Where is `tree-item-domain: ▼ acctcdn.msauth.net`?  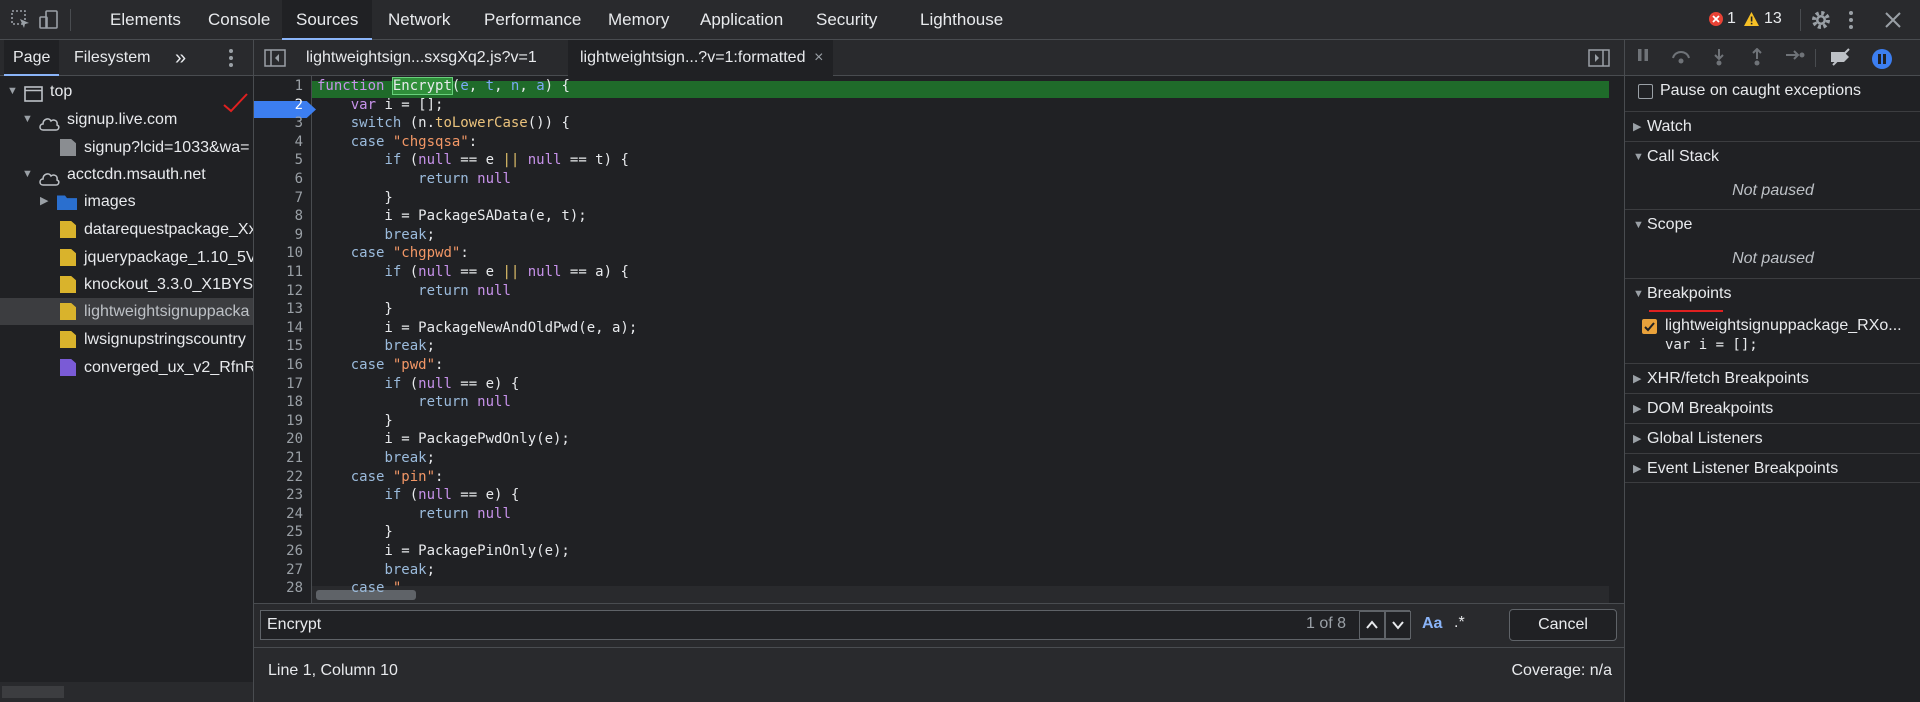
tree-item-domain: ▼ acctcdn.msauth.net is located at coordinates (126, 174).